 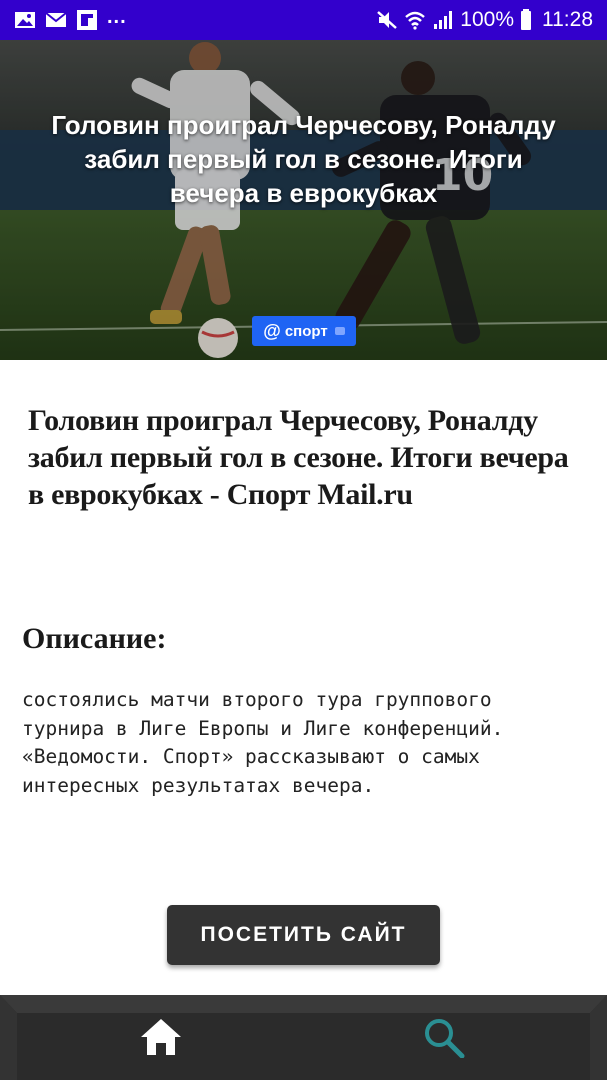 What do you see at coordinates (56, 19) in the screenshot?
I see `mail-icon` at bounding box center [56, 19].